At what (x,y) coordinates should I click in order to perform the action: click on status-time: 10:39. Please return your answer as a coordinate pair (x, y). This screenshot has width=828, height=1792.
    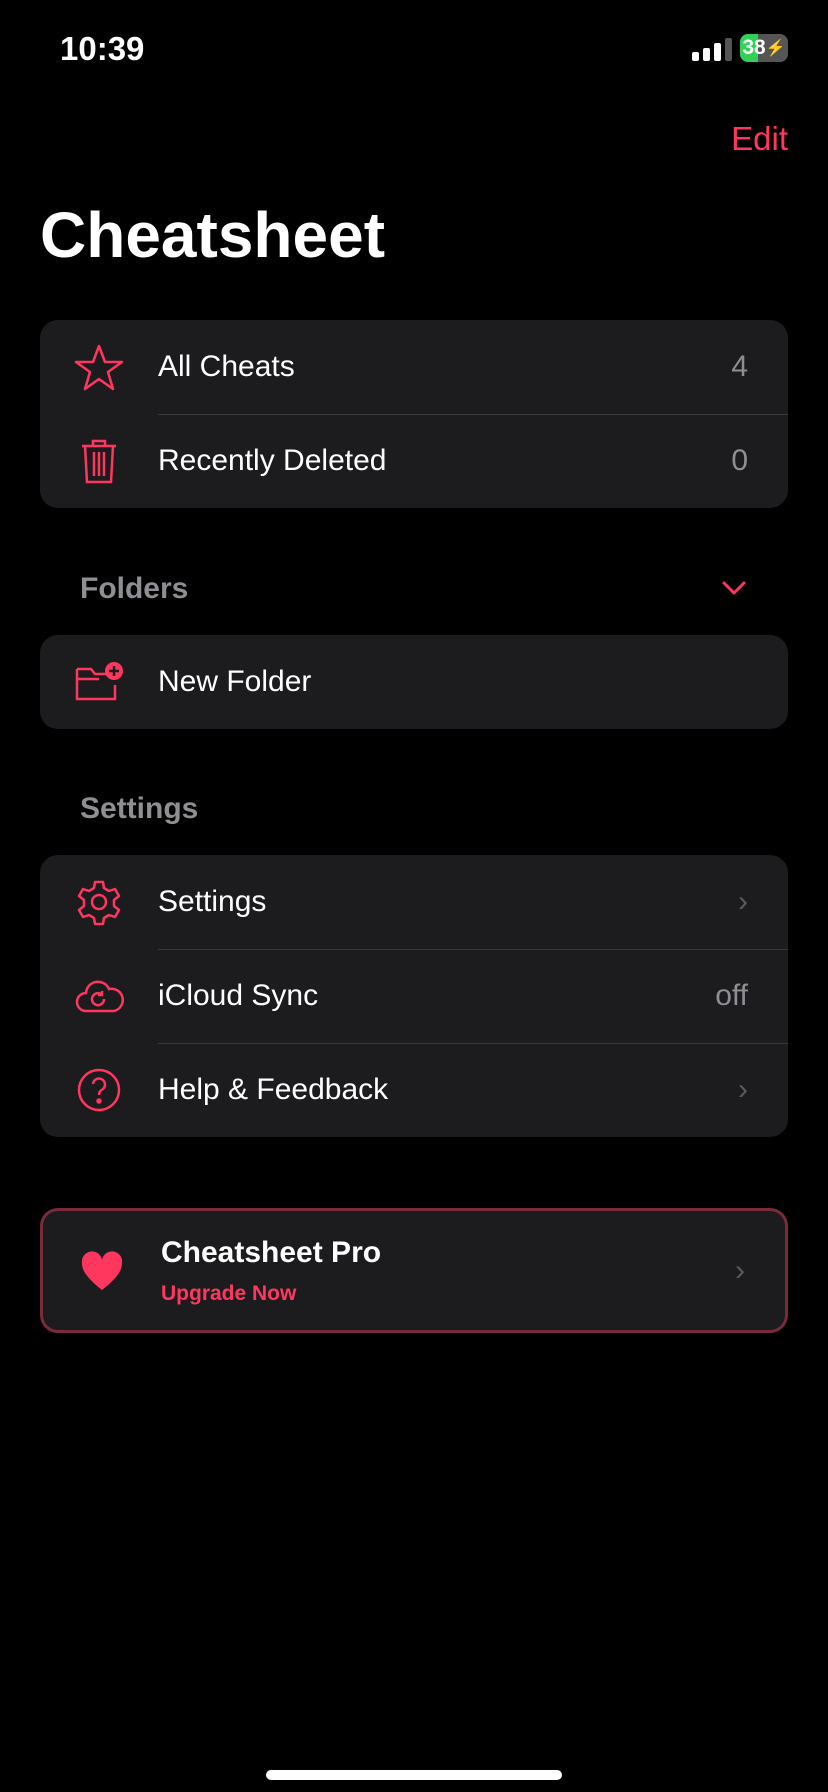
    Looking at the image, I should click on (102, 48).